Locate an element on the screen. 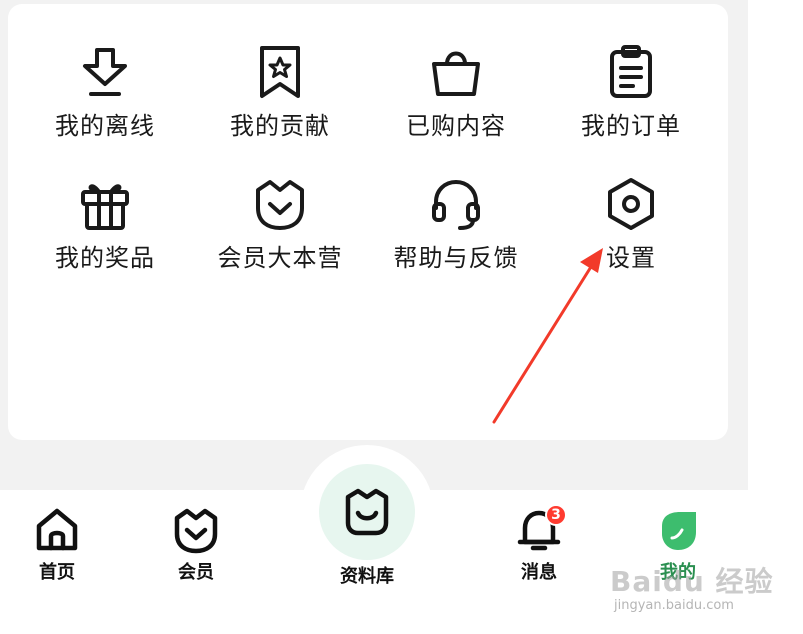  help-feedback-button: 帮助与反馈 is located at coordinates (456, 231).